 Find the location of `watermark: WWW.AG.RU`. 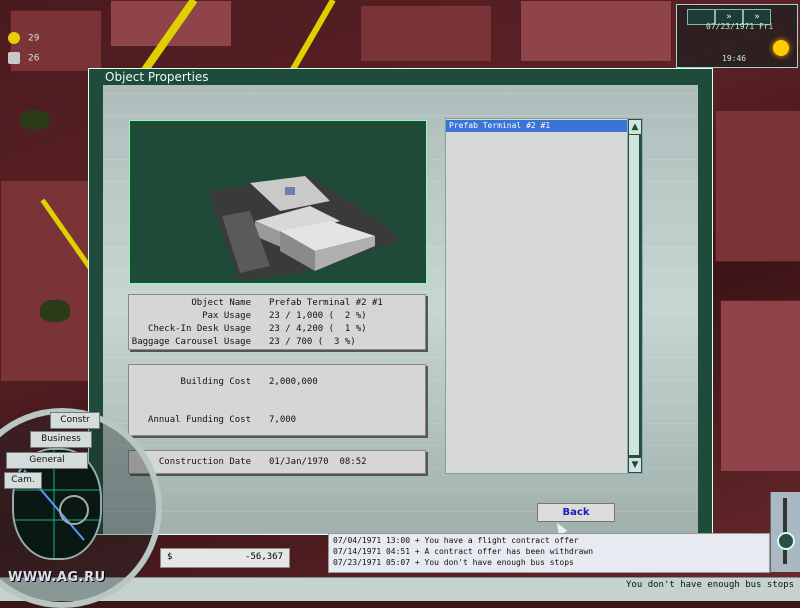

watermark: WWW.AG.RU is located at coordinates (57, 577).